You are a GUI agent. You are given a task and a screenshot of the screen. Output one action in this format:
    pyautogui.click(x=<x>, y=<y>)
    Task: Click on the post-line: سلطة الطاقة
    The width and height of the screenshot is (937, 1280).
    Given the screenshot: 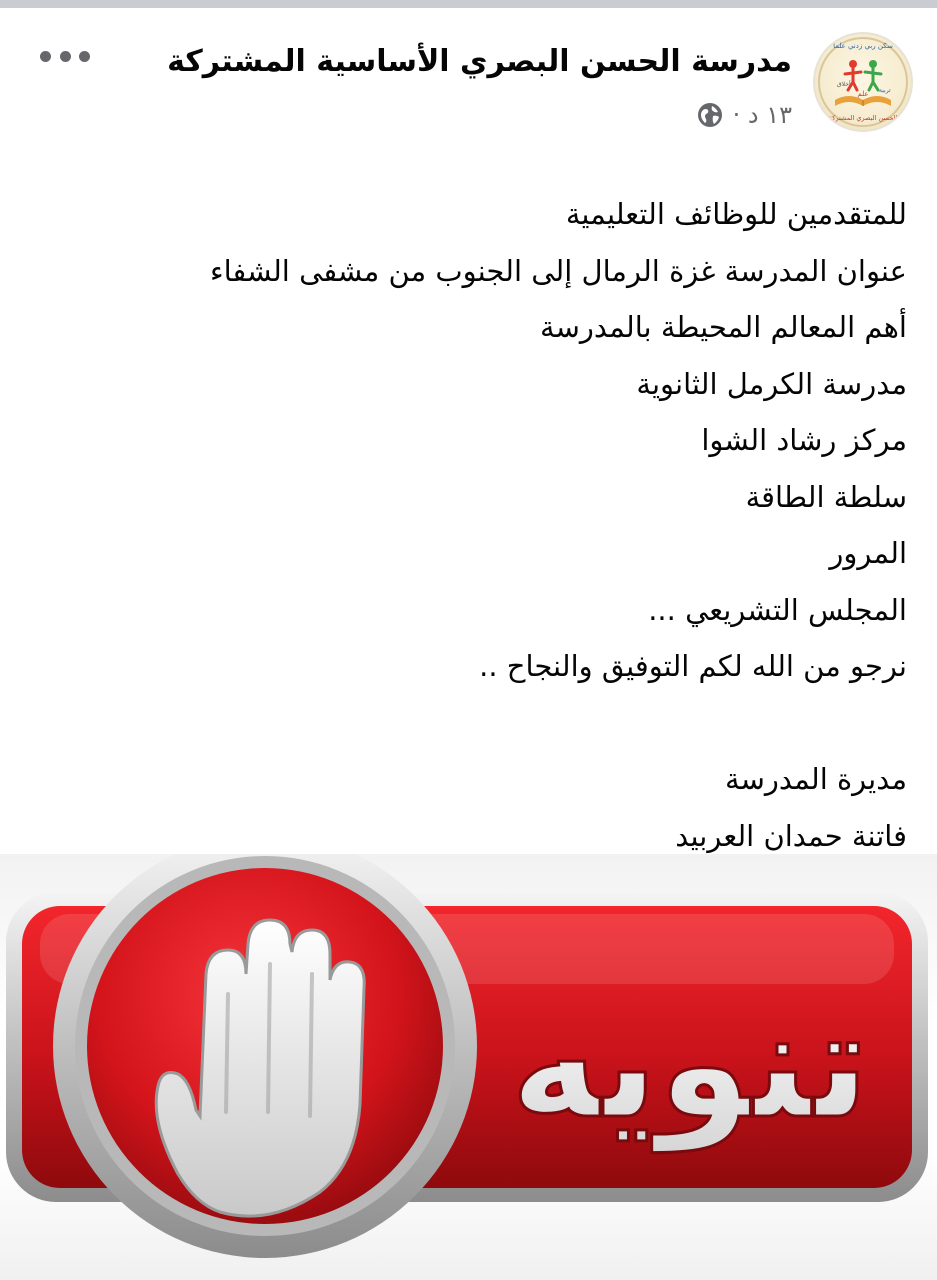 What is the action you would take?
    pyautogui.click(x=826, y=496)
    